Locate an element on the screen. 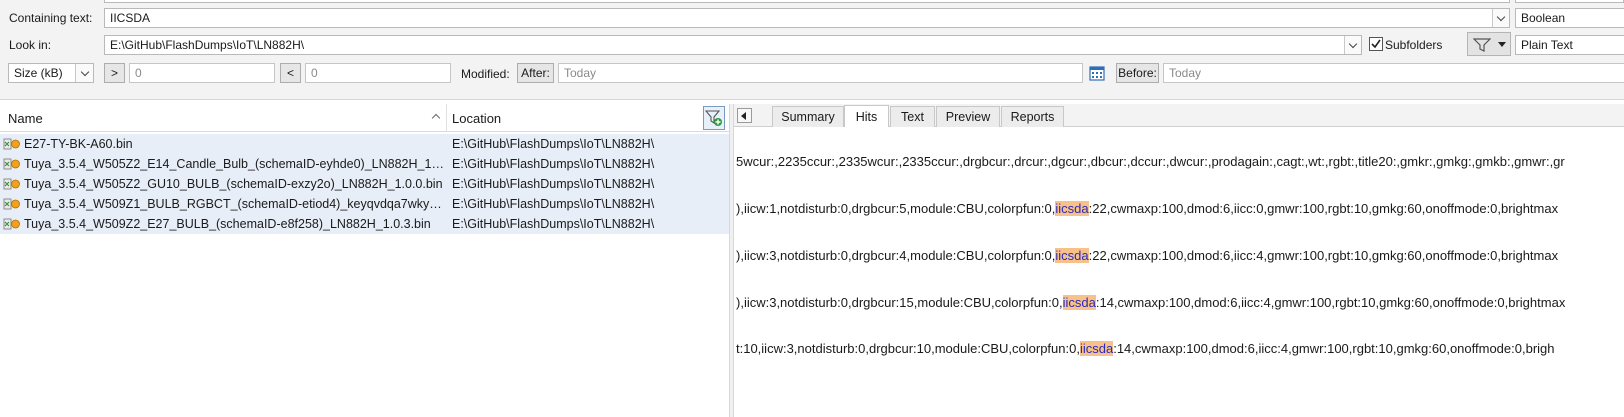 The width and height of the screenshot is (1624, 417). size-less-button: < is located at coordinates (290, 73).